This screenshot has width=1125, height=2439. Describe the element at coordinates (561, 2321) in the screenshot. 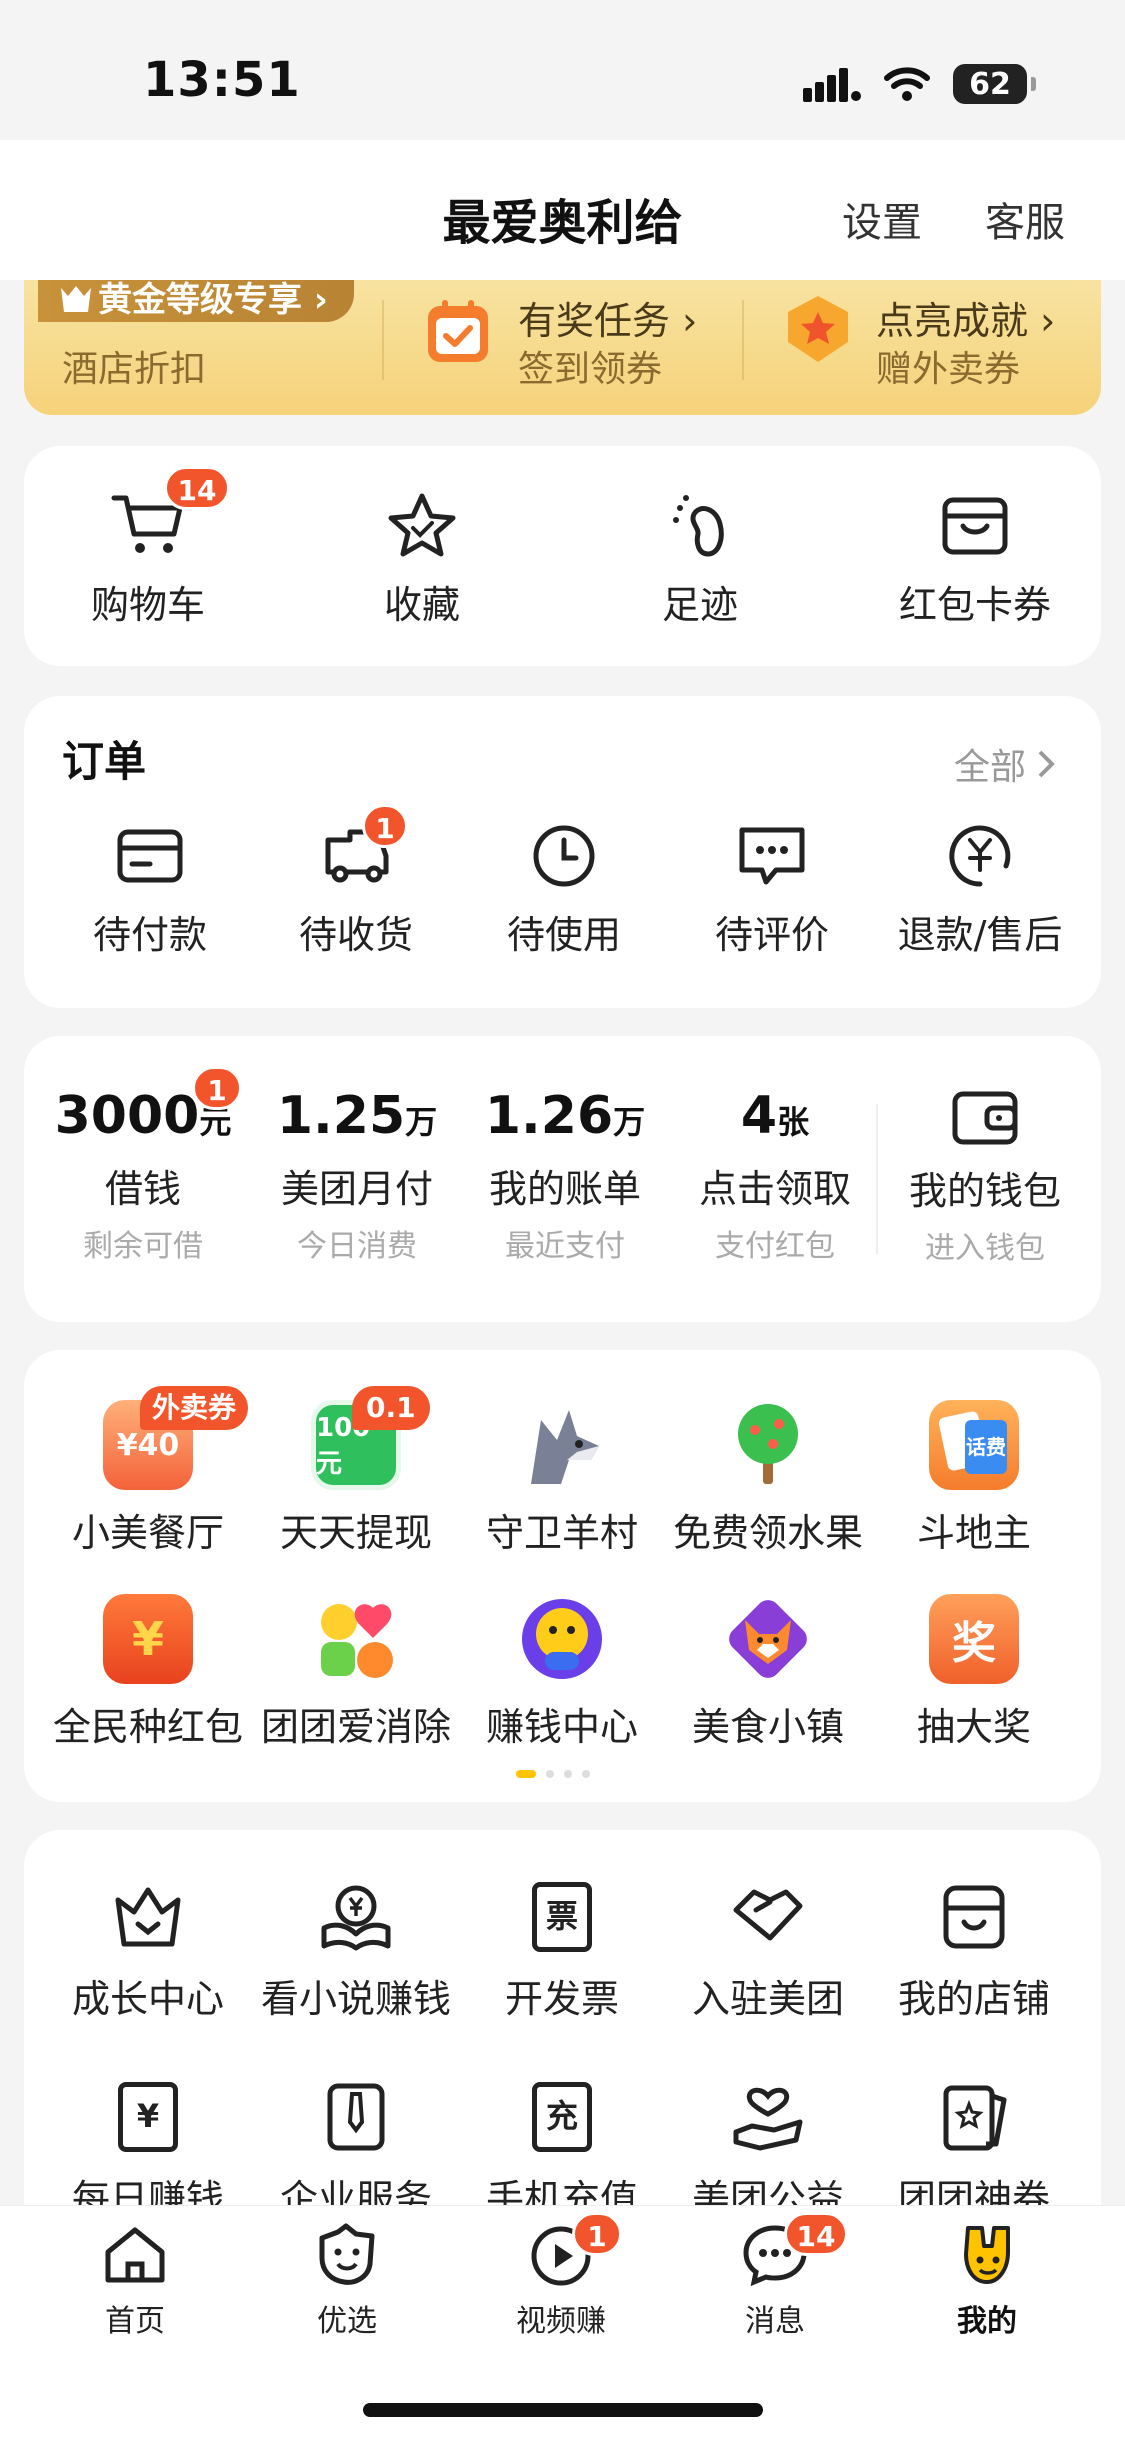

I see `tab-label: 视频赚` at that location.